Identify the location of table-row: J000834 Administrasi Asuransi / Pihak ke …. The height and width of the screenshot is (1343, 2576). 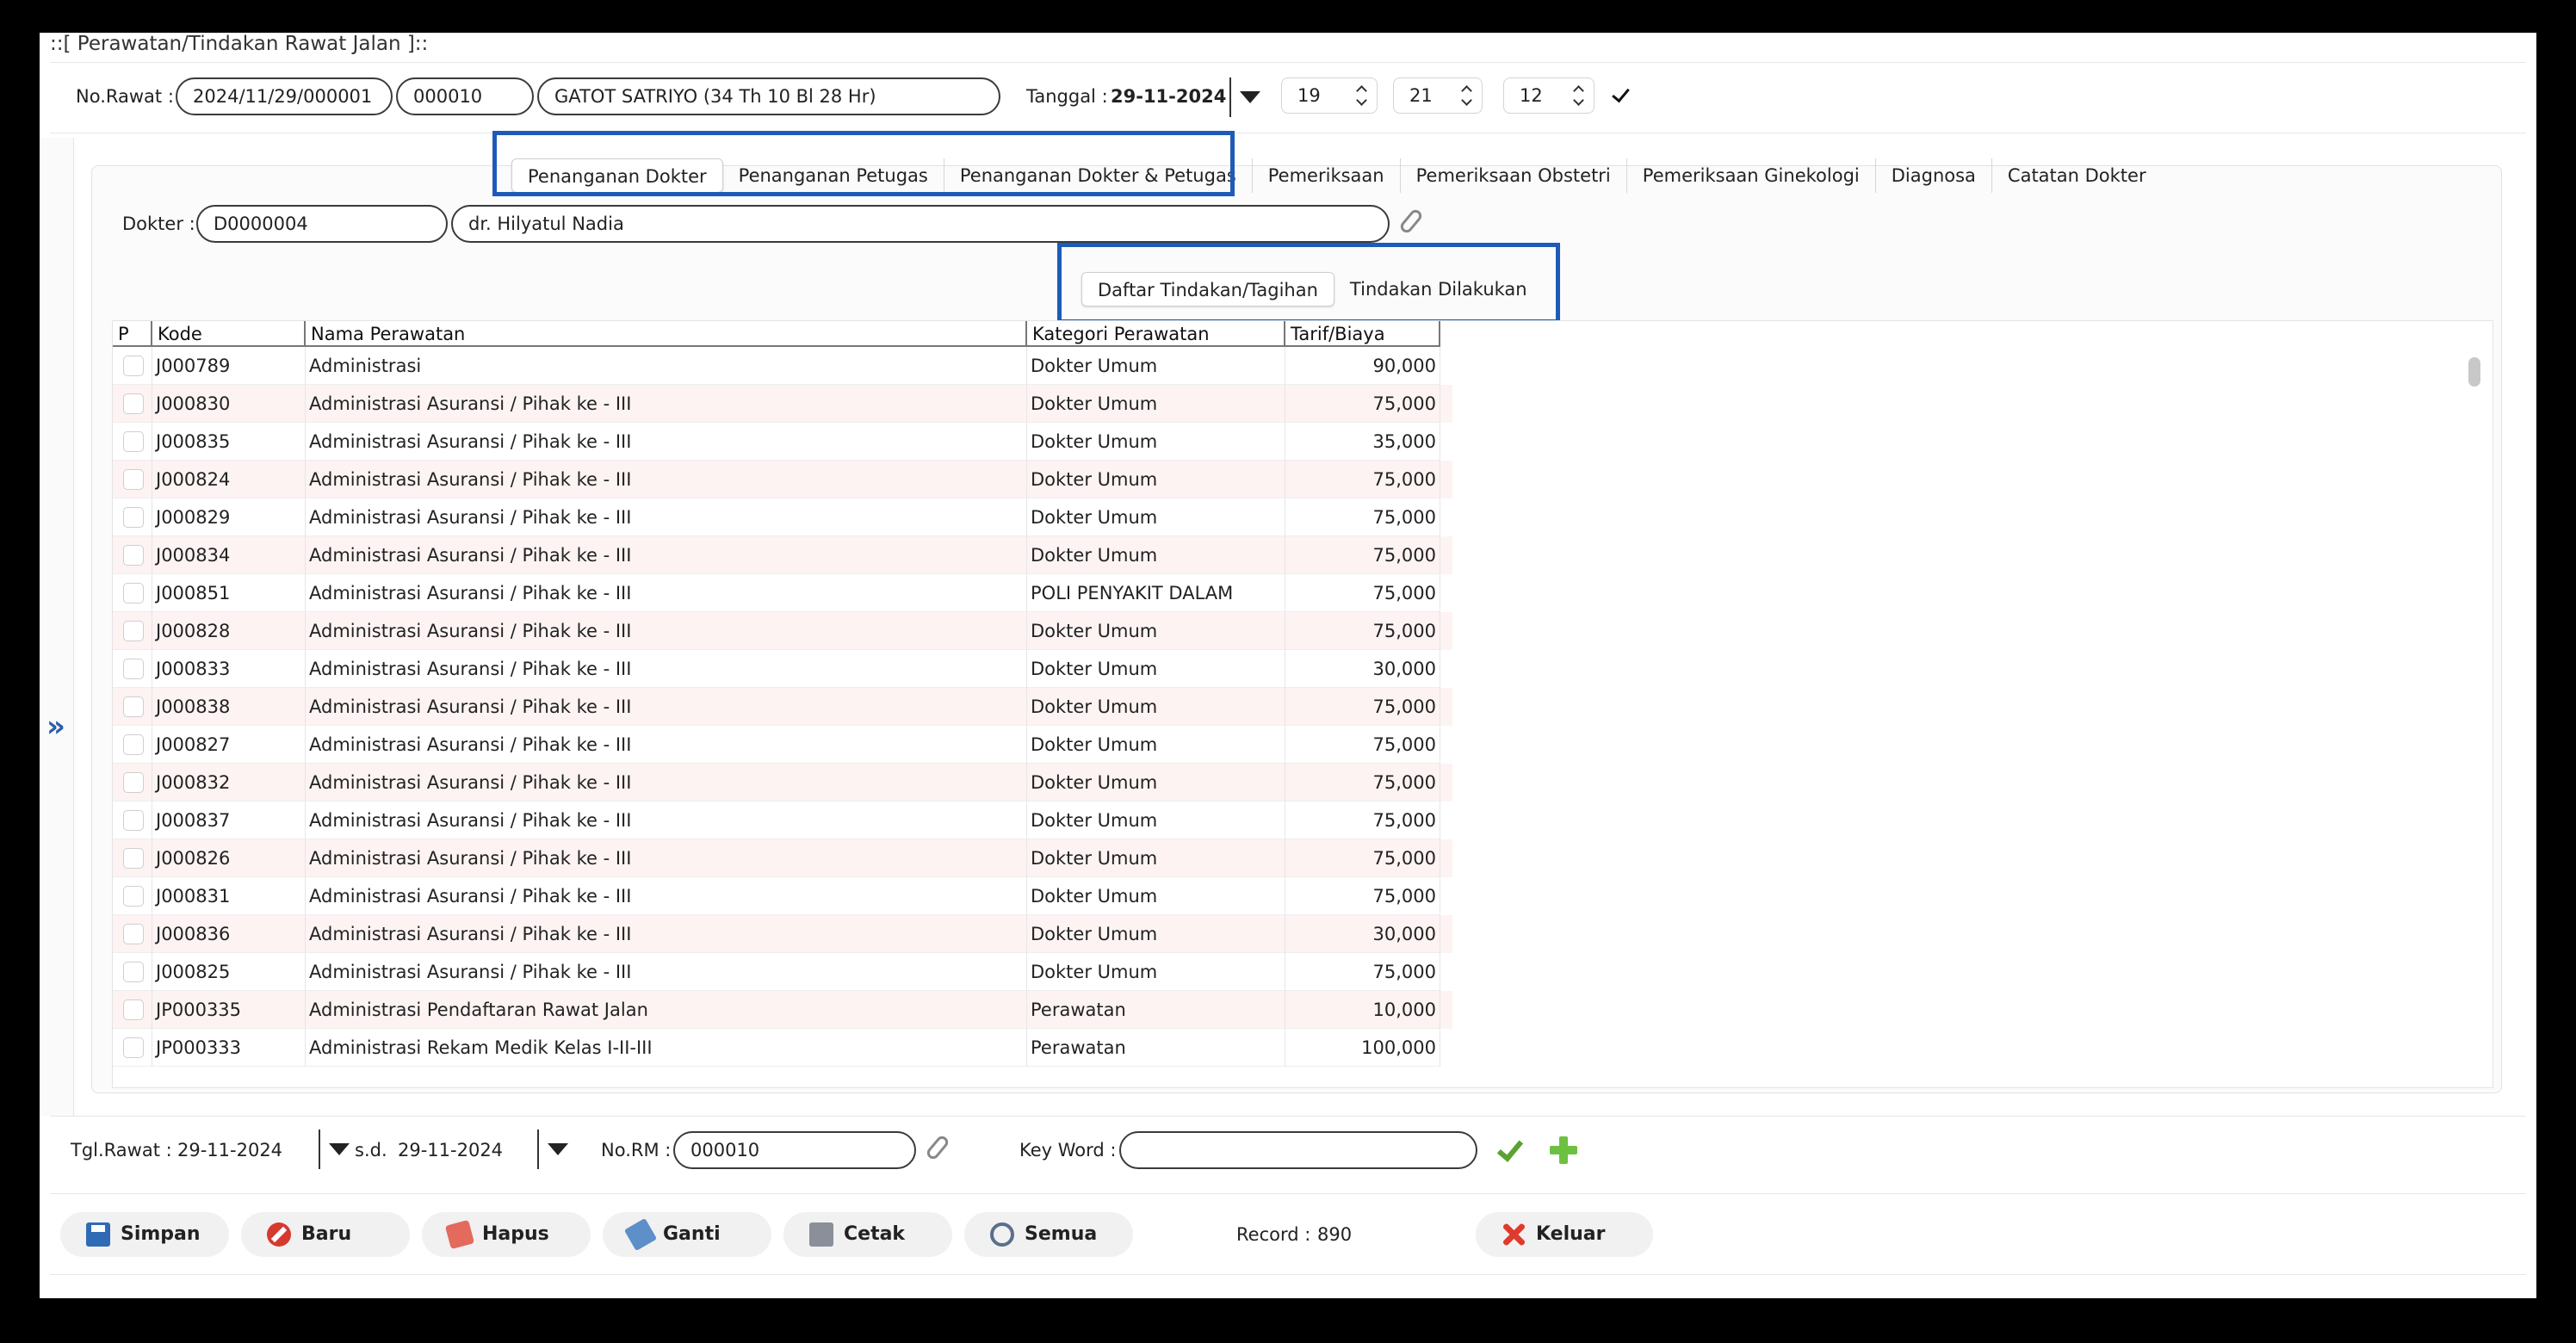
(783, 555).